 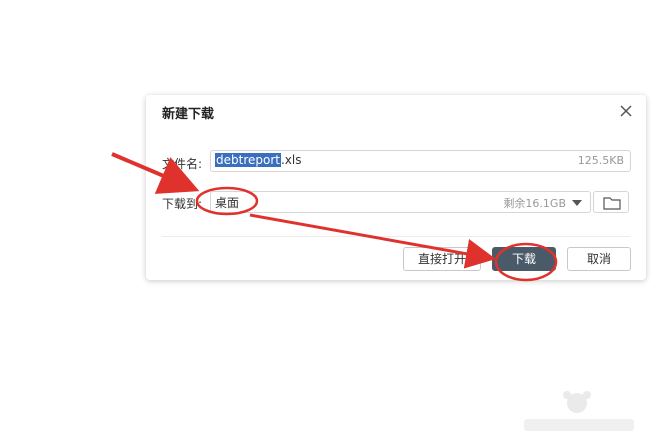 I want to click on free-space: 剩余16.1GB, so click(x=534, y=203).